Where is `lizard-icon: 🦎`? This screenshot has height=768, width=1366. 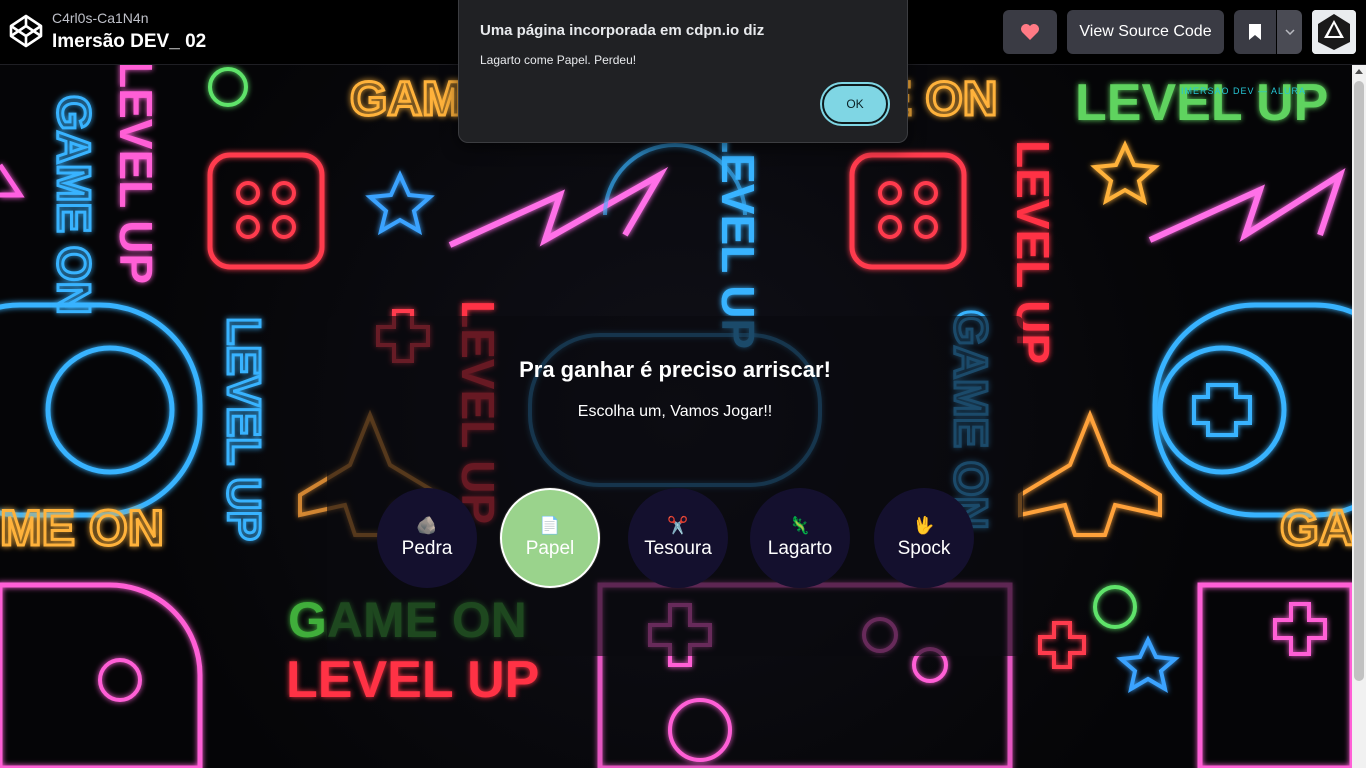
lizard-icon: 🦎 is located at coordinates (800, 525).